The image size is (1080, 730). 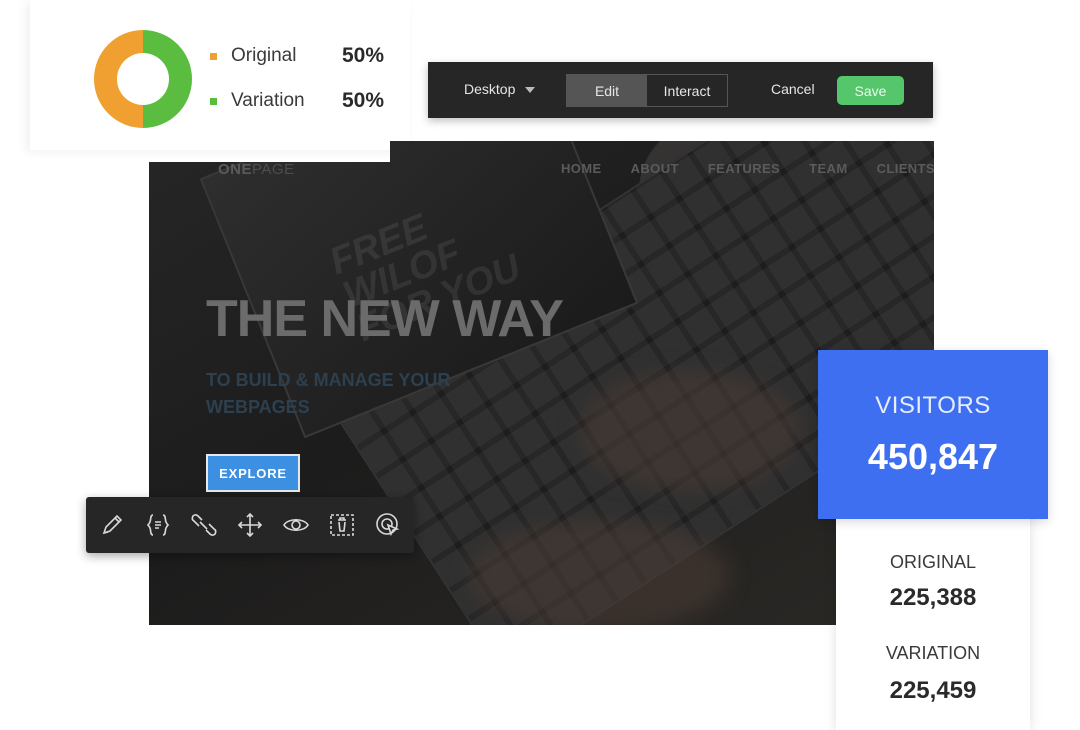 I want to click on variation-label: VARIATION, so click(x=933, y=653).